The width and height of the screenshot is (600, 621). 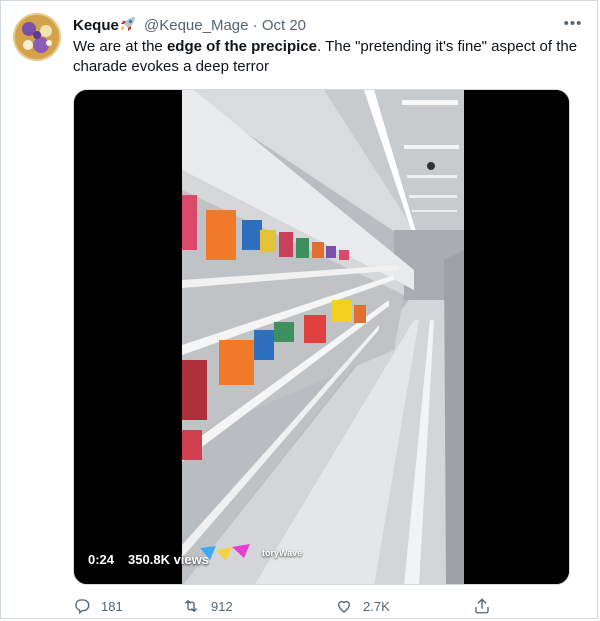 What do you see at coordinates (120, 46) in the screenshot?
I see `tweet-text-start: We are at the` at bounding box center [120, 46].